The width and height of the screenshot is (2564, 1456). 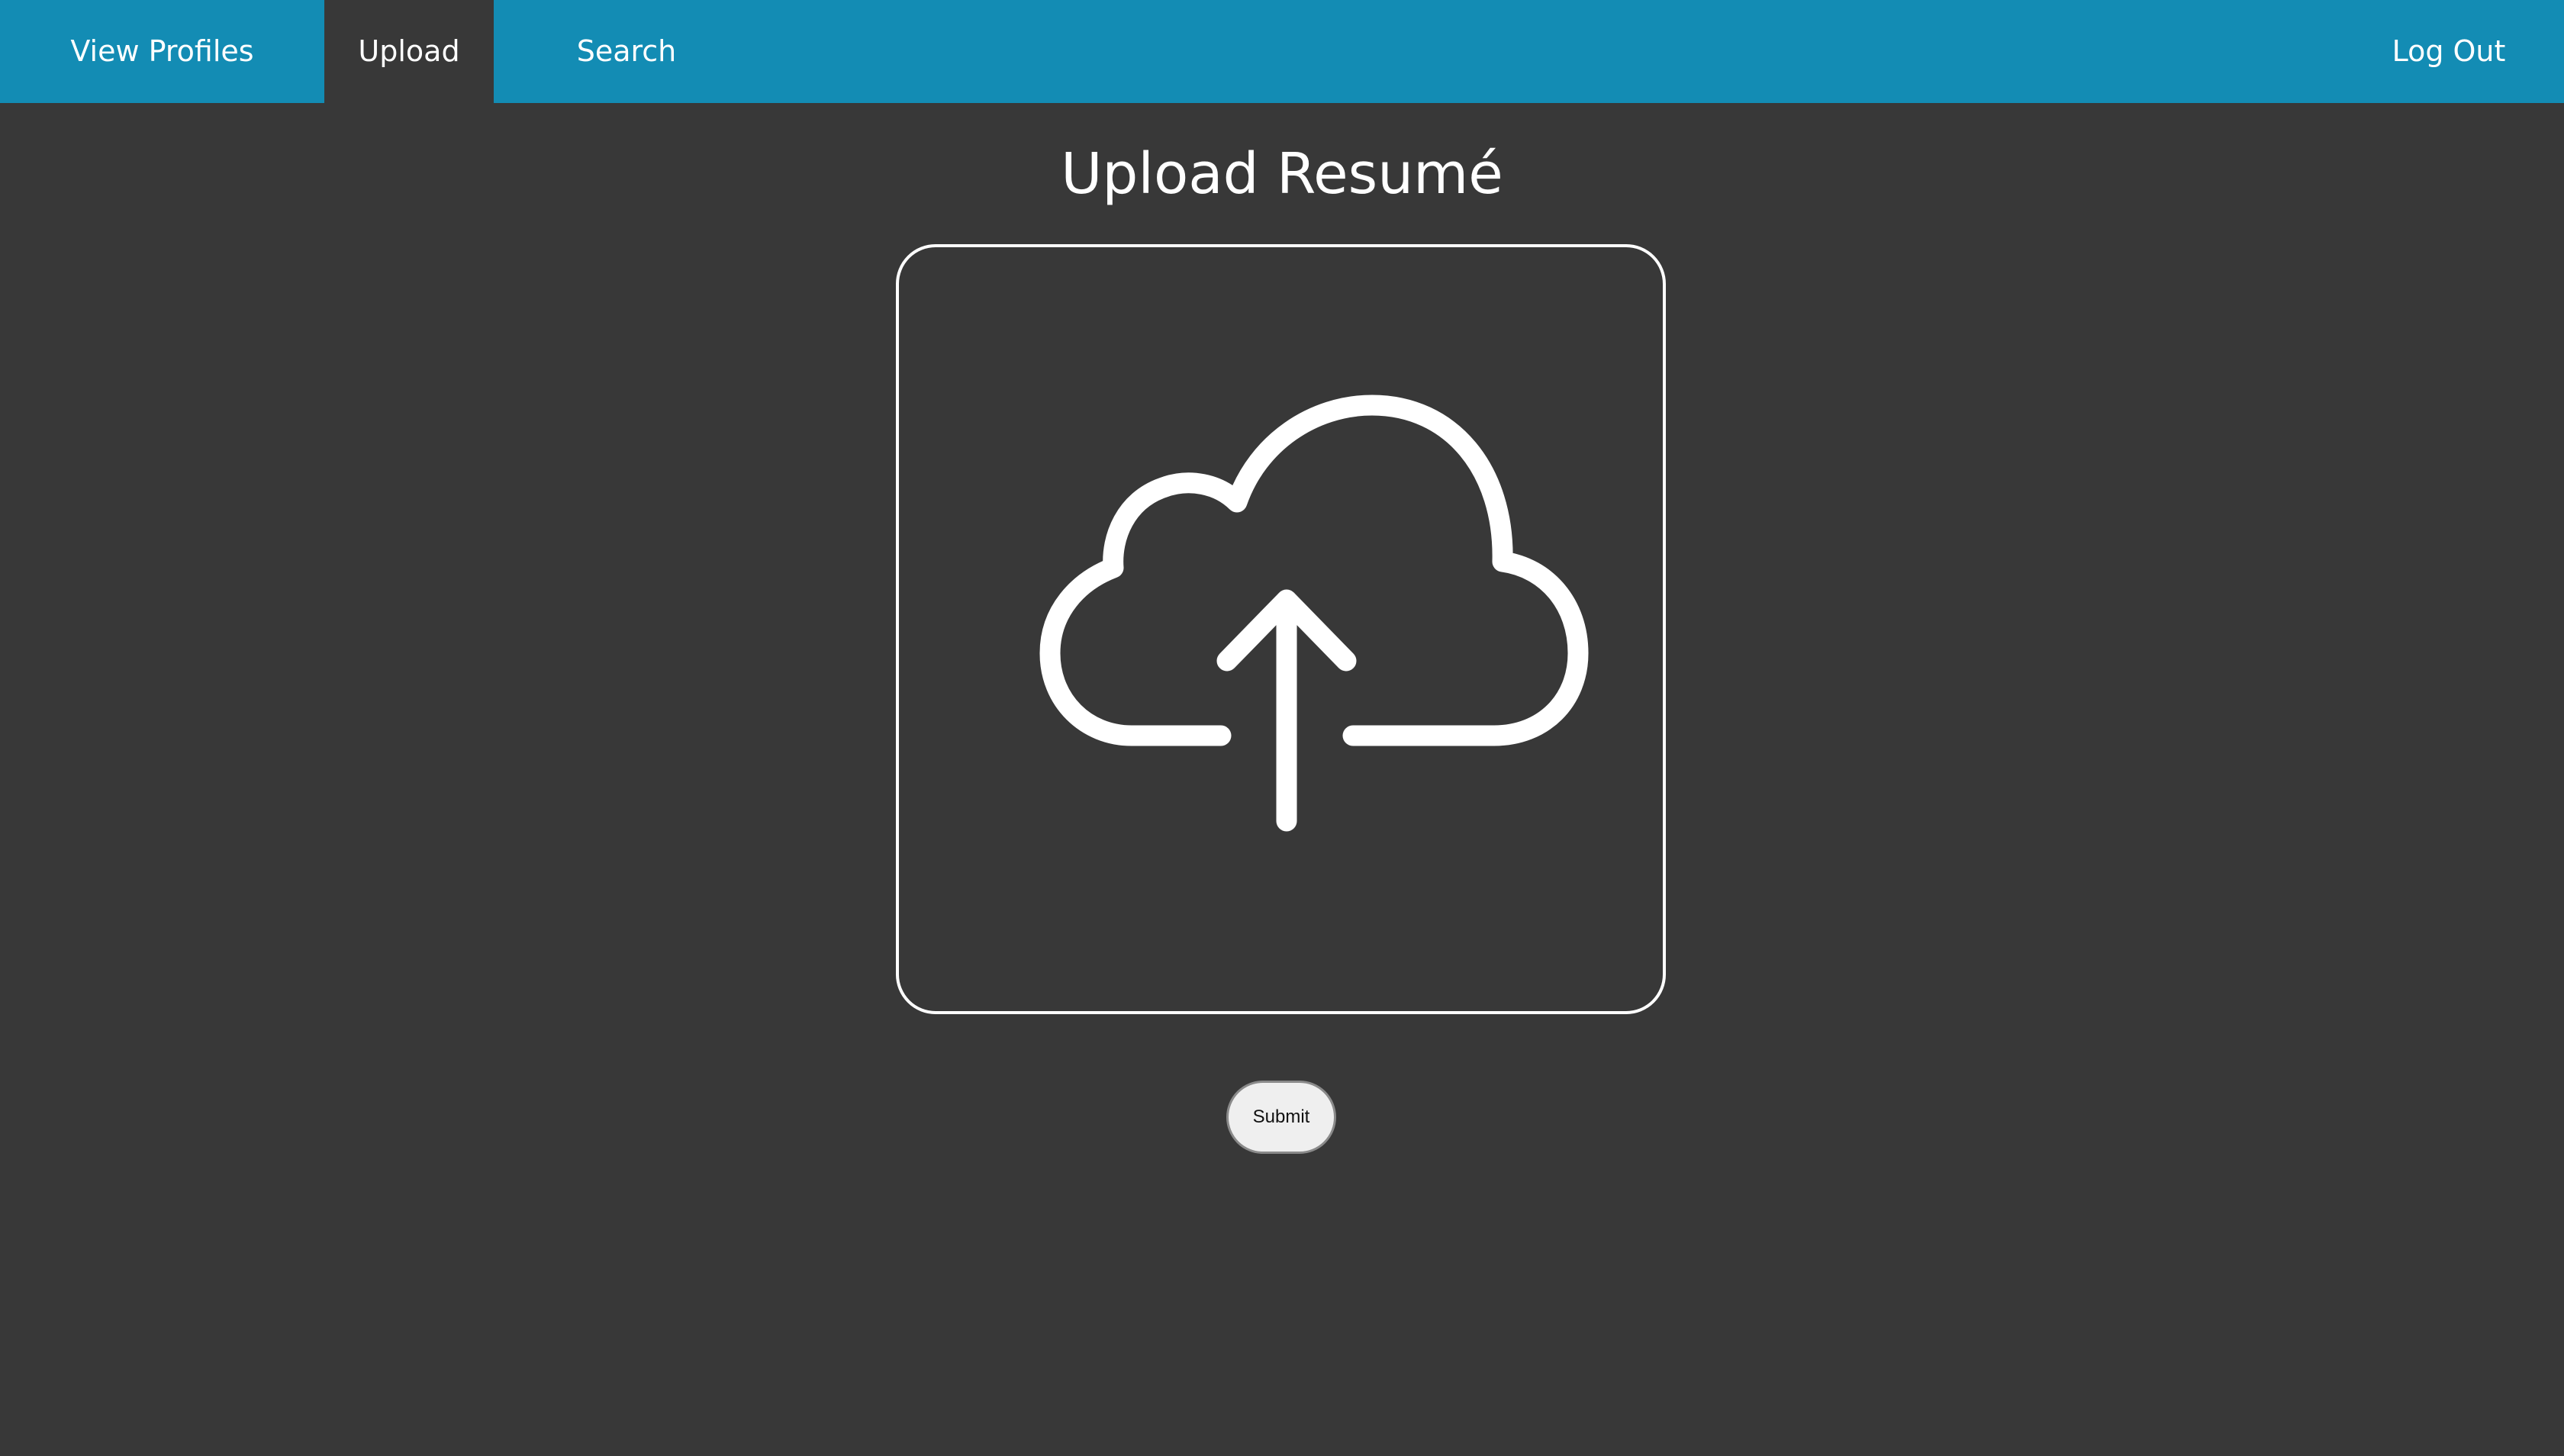 I want to click on page-title: Upload Resumé, so click(x=1282, y=174).